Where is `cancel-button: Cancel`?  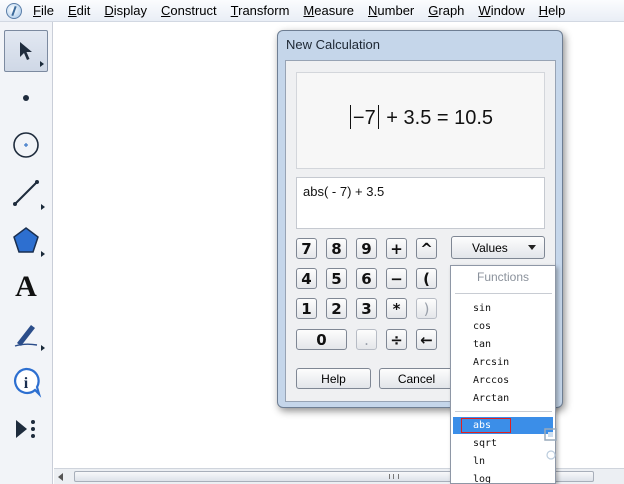
cancel-button: Cancel is located at coordinates (416, 378).